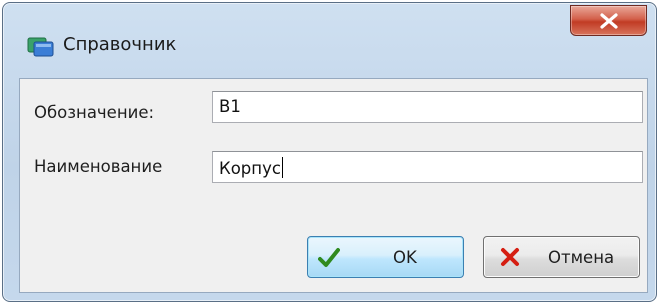  I want to click on designation-value: B1, so click(230, 106).